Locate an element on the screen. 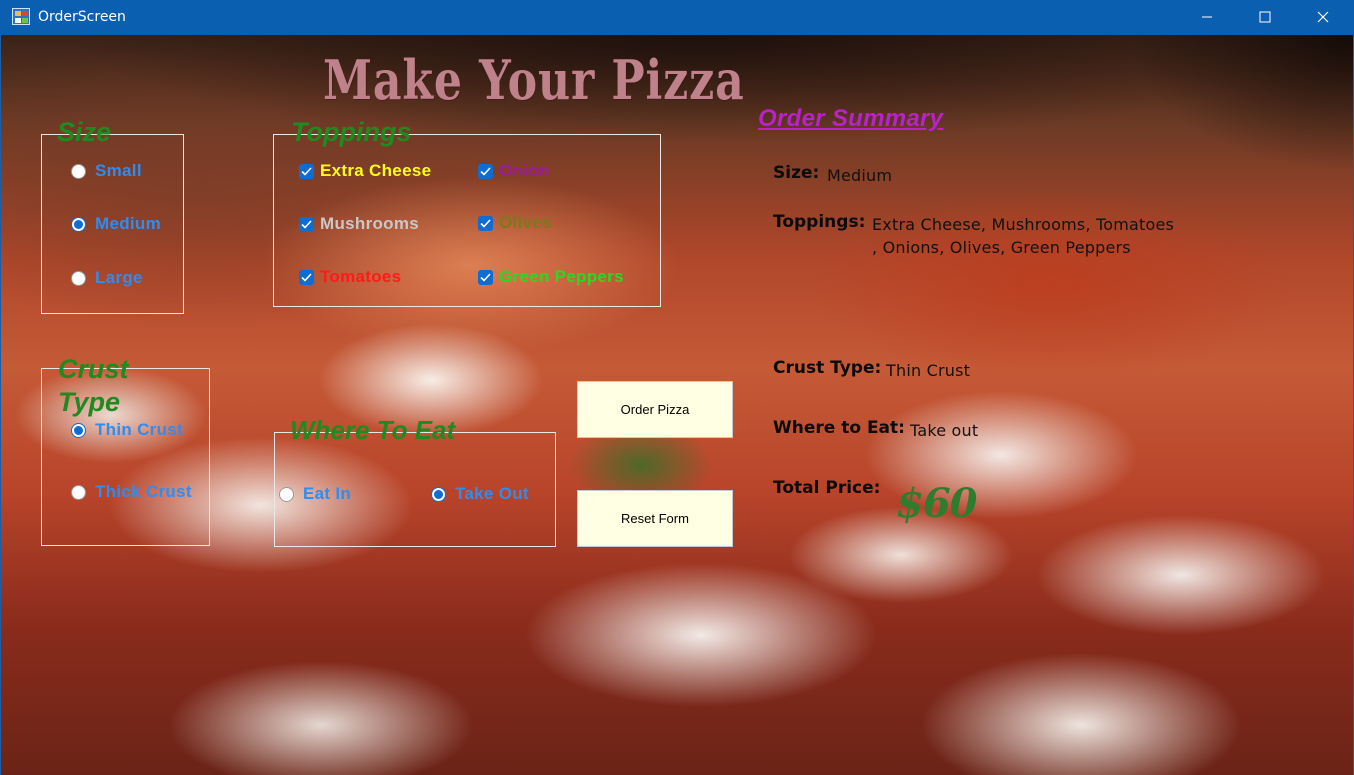 Image resolution: width=1354 pixels, height=775 pixels. topping-green-peppers-checkbox: Green Peppers is located at coordinates (551, 277).